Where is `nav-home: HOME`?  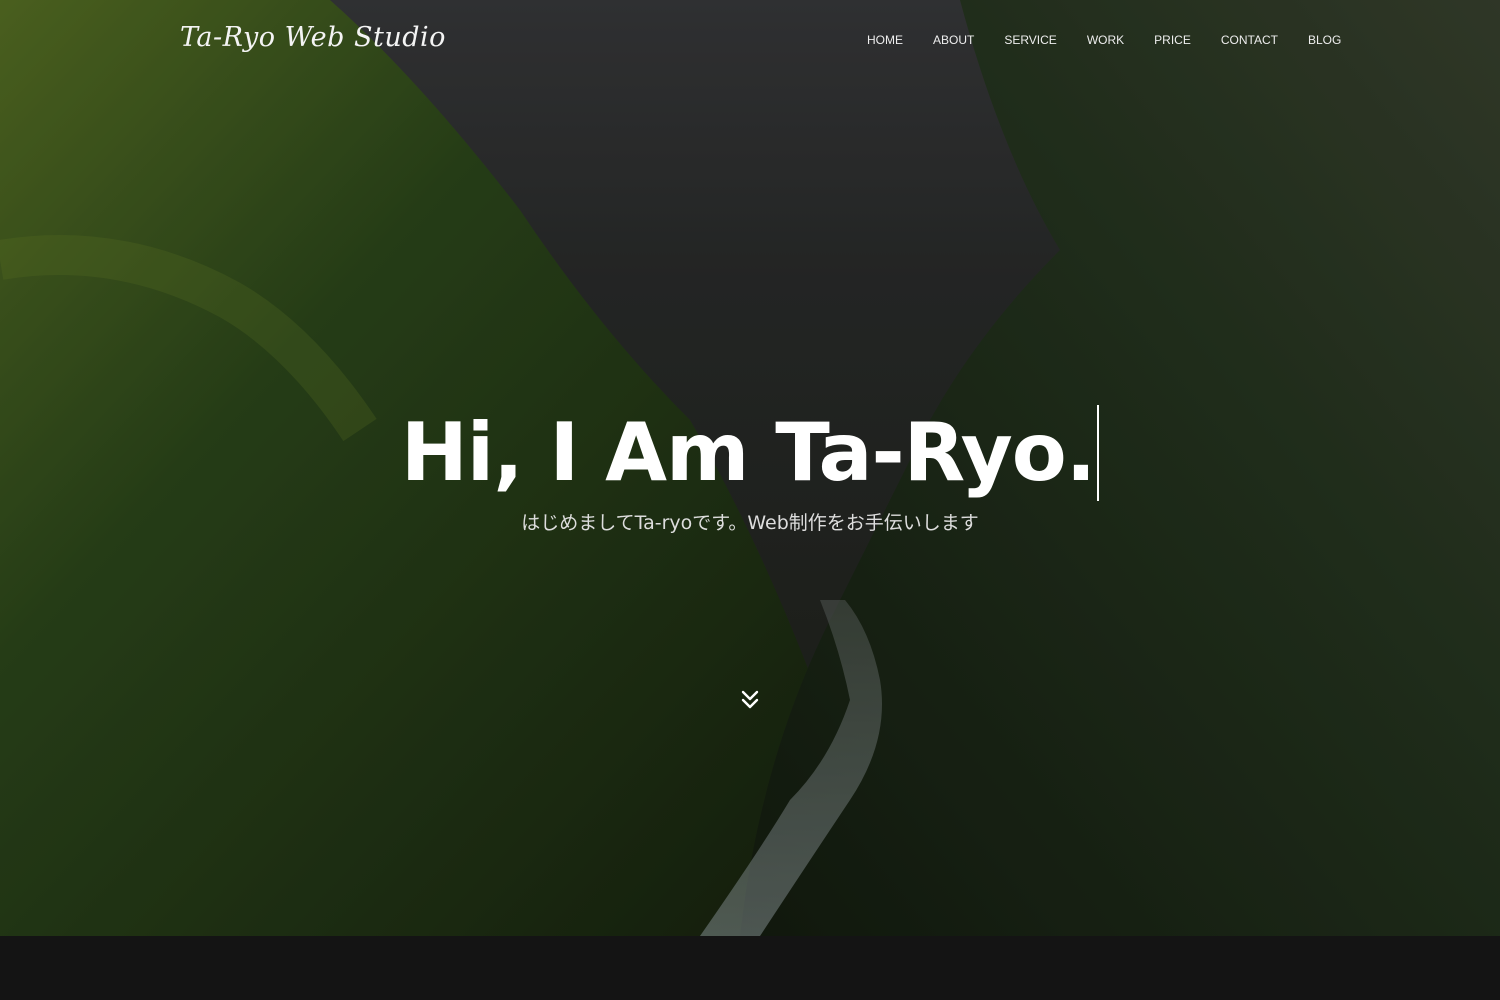
nav-home: HOME is located at coordinates (885, 40).